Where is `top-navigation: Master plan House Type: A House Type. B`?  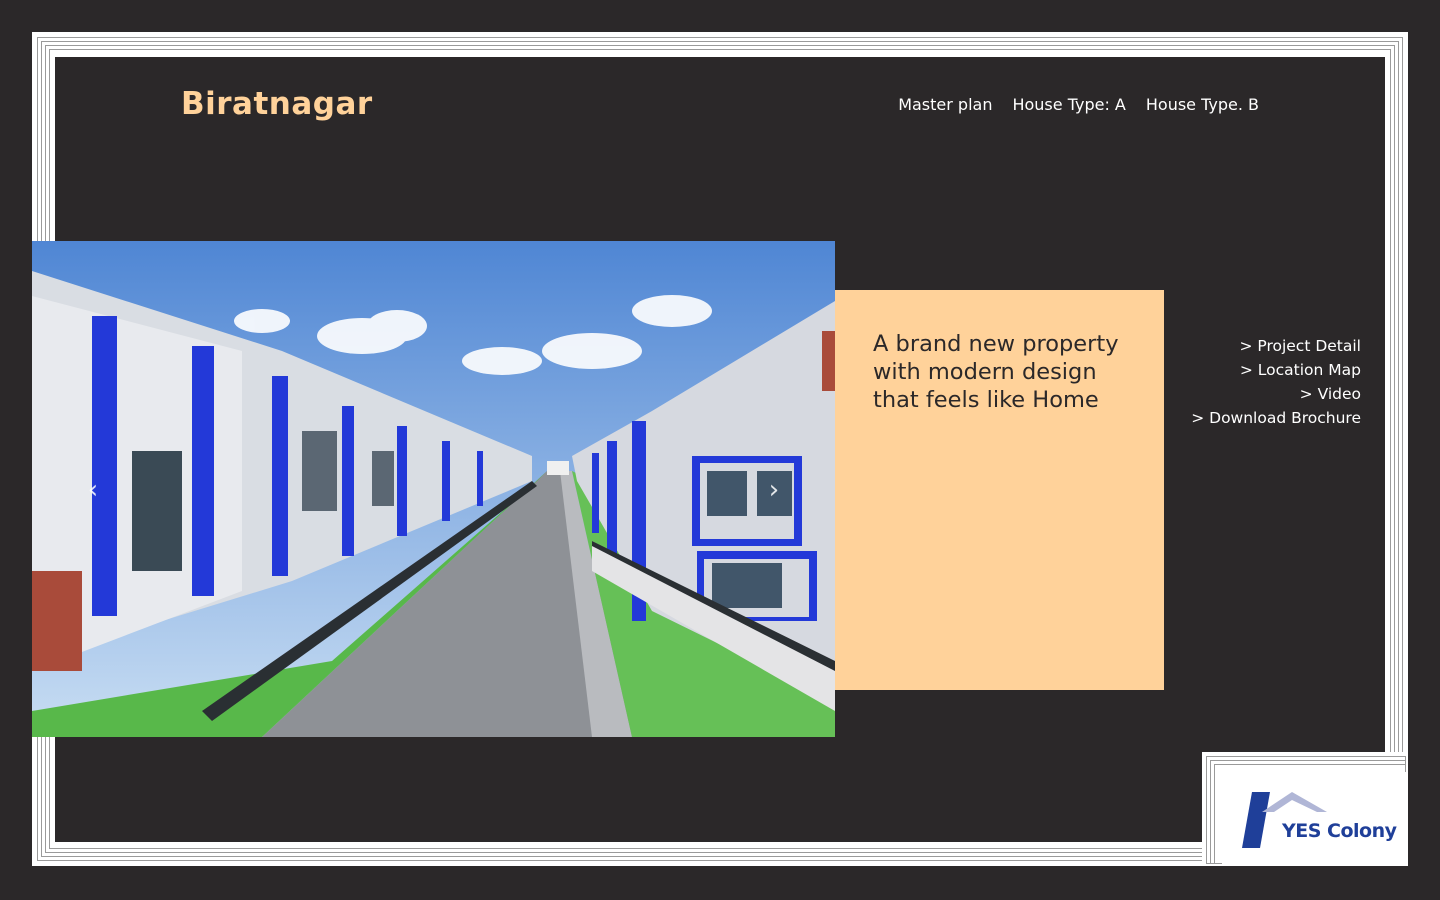
top-navigation: Master plan House Type: A House Type. B is located at coordinates (1078, 104).